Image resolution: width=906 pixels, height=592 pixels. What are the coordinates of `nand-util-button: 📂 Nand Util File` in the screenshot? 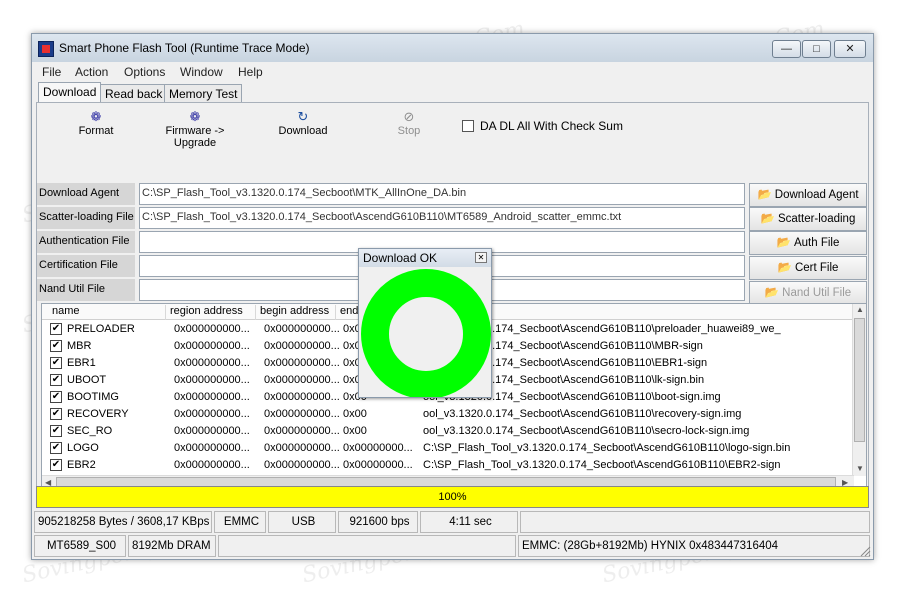 It's located at (808, 293).